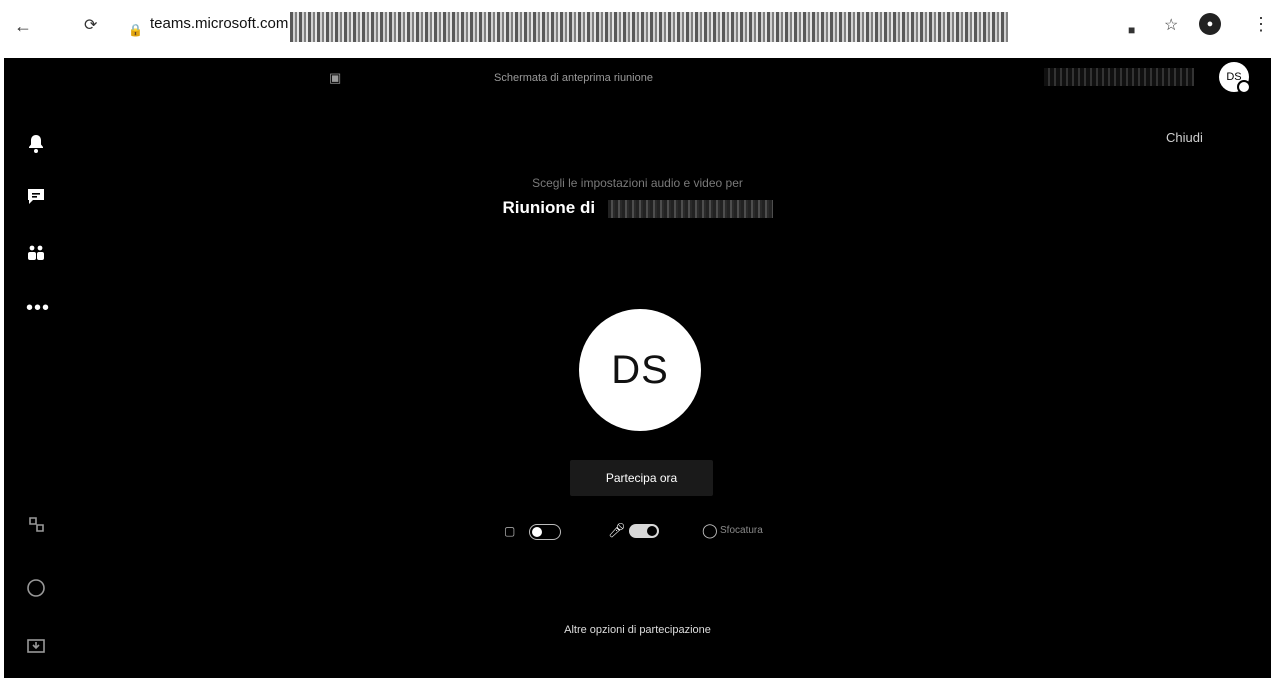 The image size is (1277, 682). What do you see at coordinates (23, 26) in the screenshot?
I see `back-arrow-icon: ←` at bounding box center [23, 26].